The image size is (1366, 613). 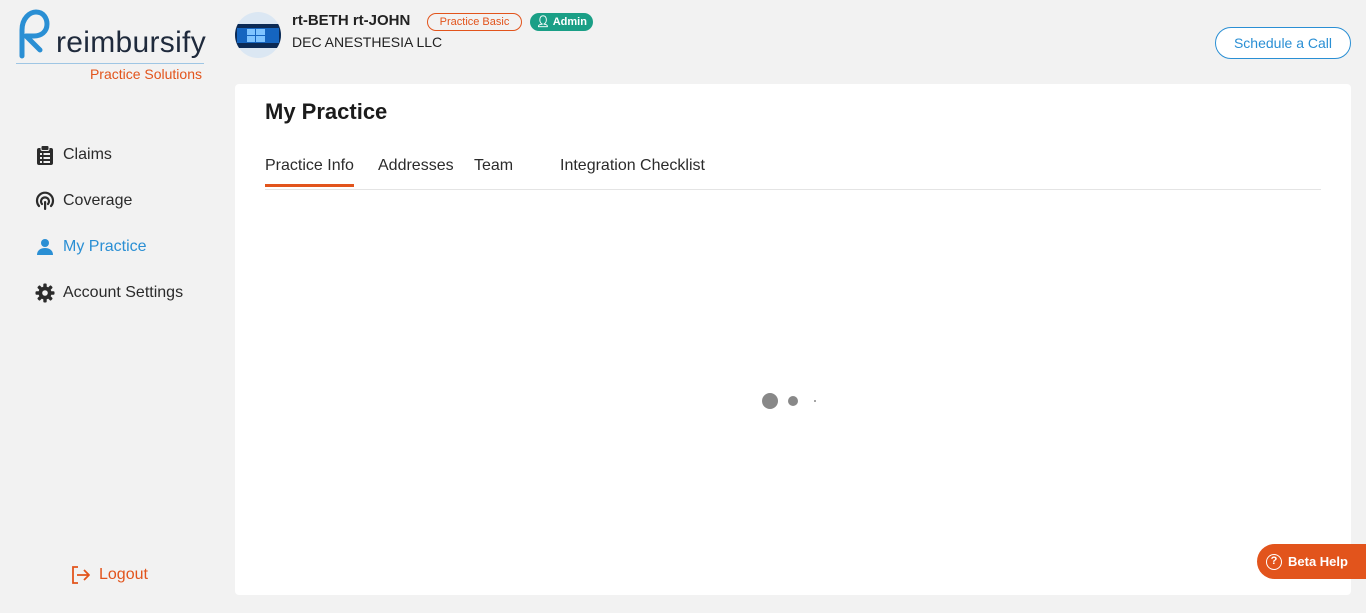 I want to click on tab-team: Team, so click(x=493, y=170).